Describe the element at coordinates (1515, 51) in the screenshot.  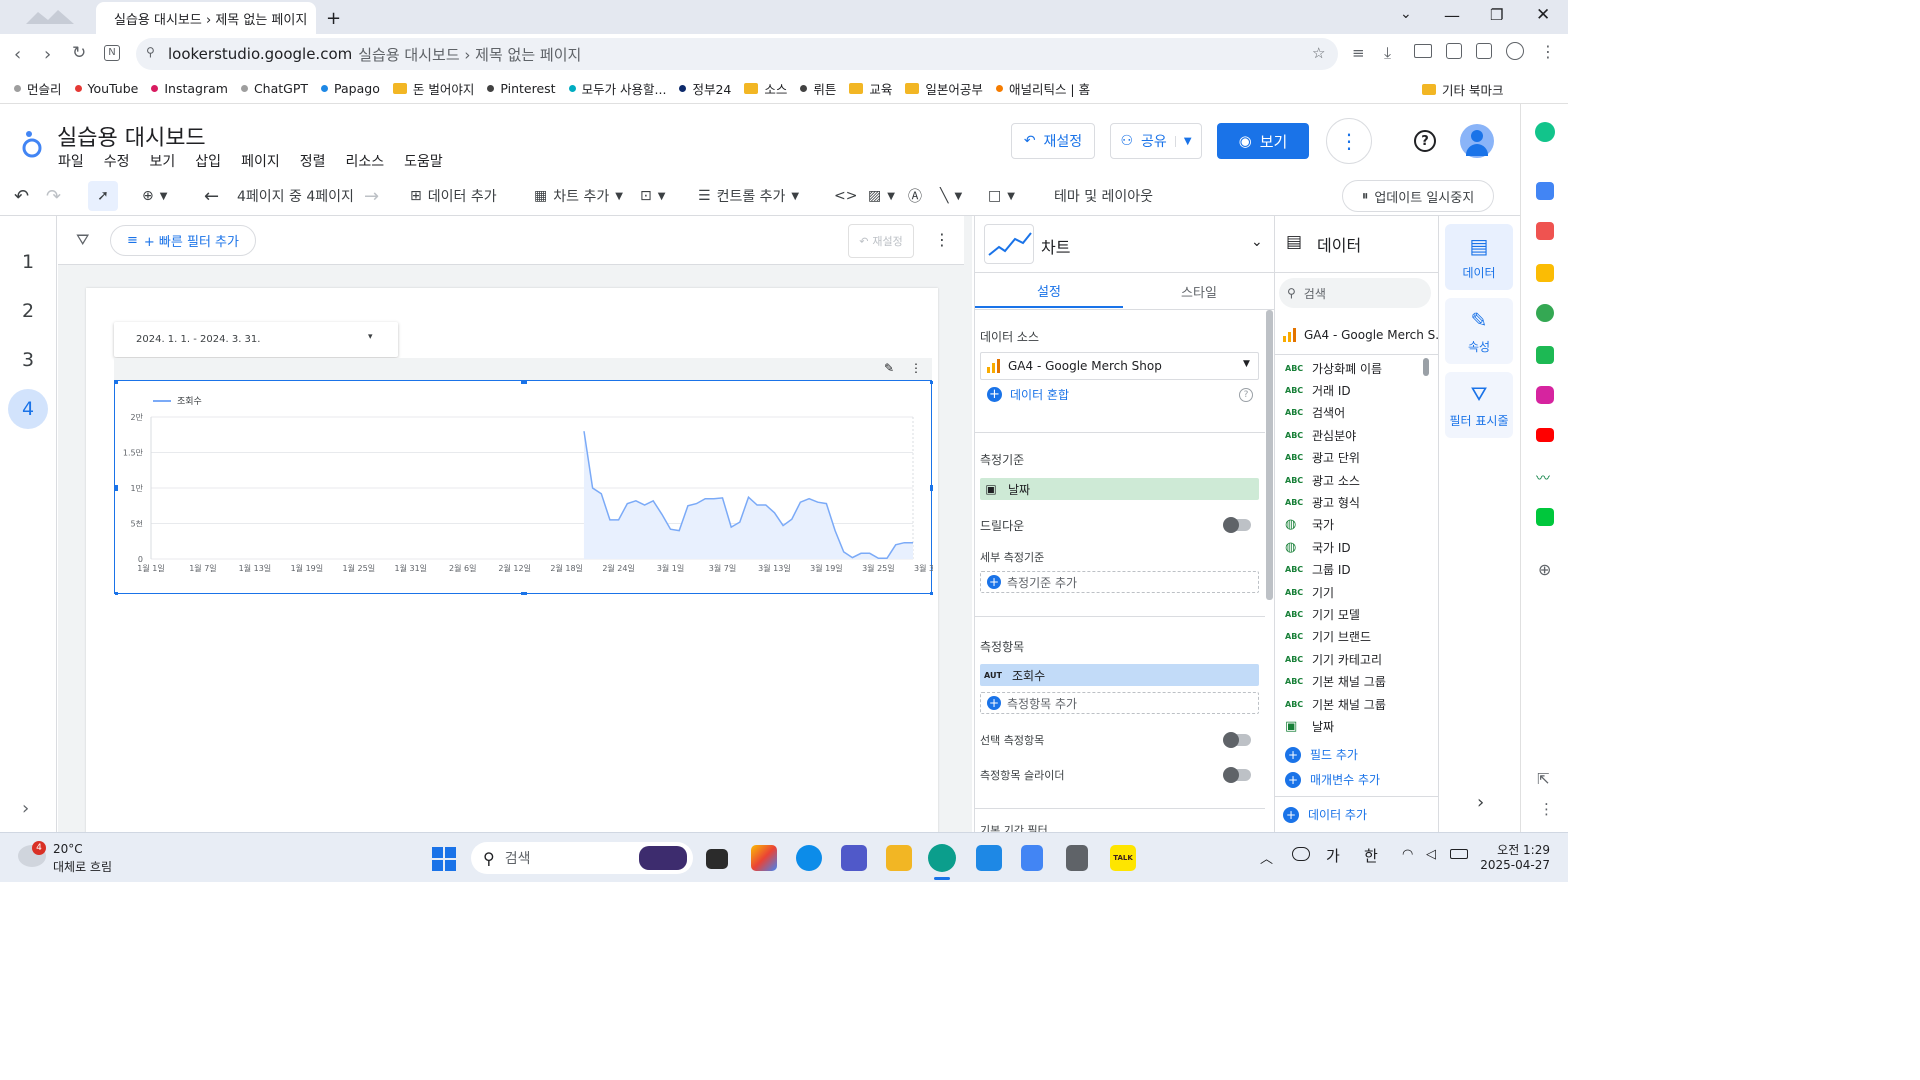
I see `profile-icon` at that location.